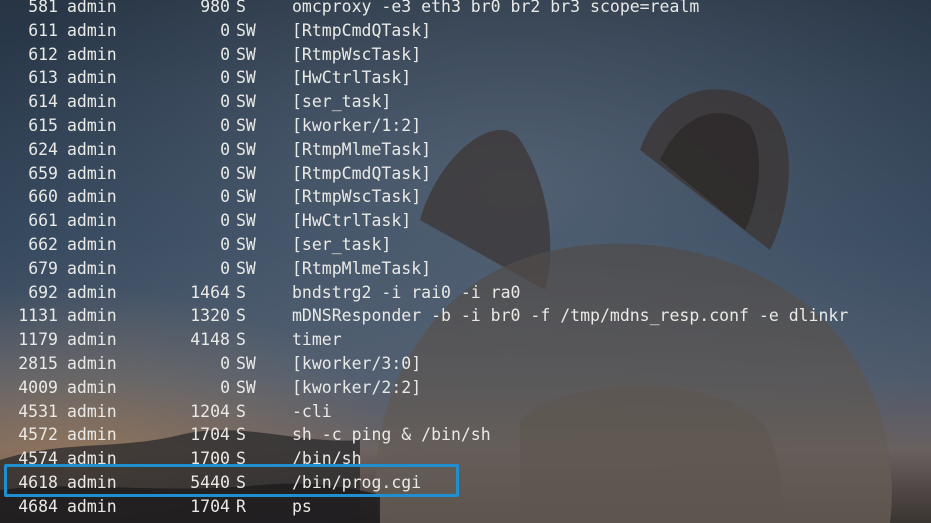 Image resolution: width=931 pixels, height=523 pixels. I want to click on process-row: 4572 admin 1704 Ssh -c ping & /bin/sh, so click(465, 435).